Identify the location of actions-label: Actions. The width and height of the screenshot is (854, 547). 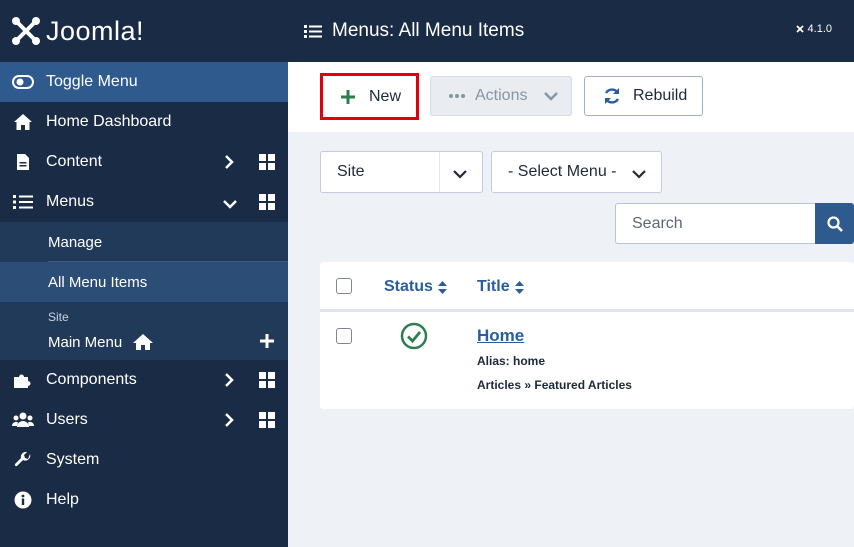
(501, 95).